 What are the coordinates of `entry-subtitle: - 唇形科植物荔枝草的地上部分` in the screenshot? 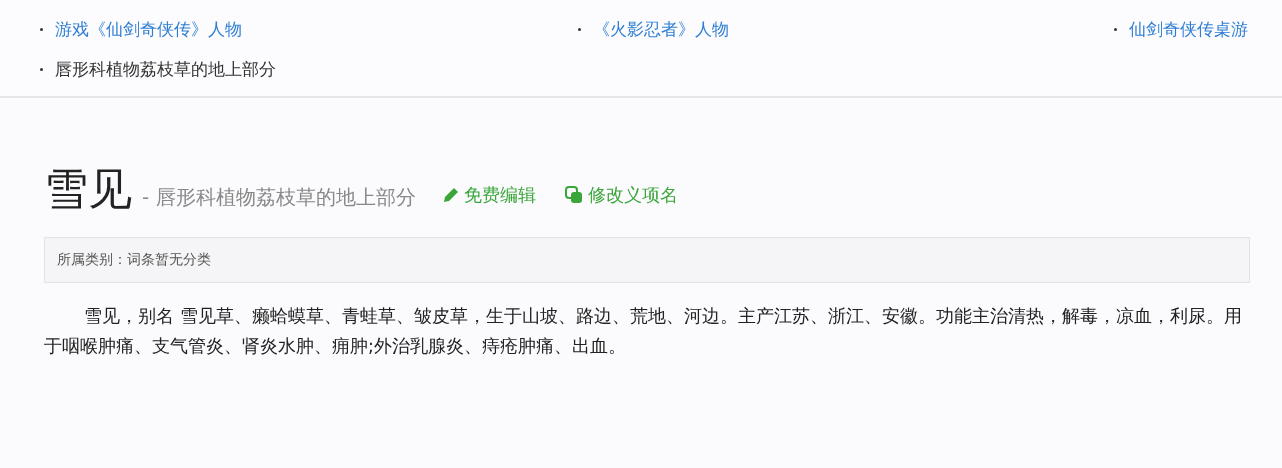 It's located at (279, 197).